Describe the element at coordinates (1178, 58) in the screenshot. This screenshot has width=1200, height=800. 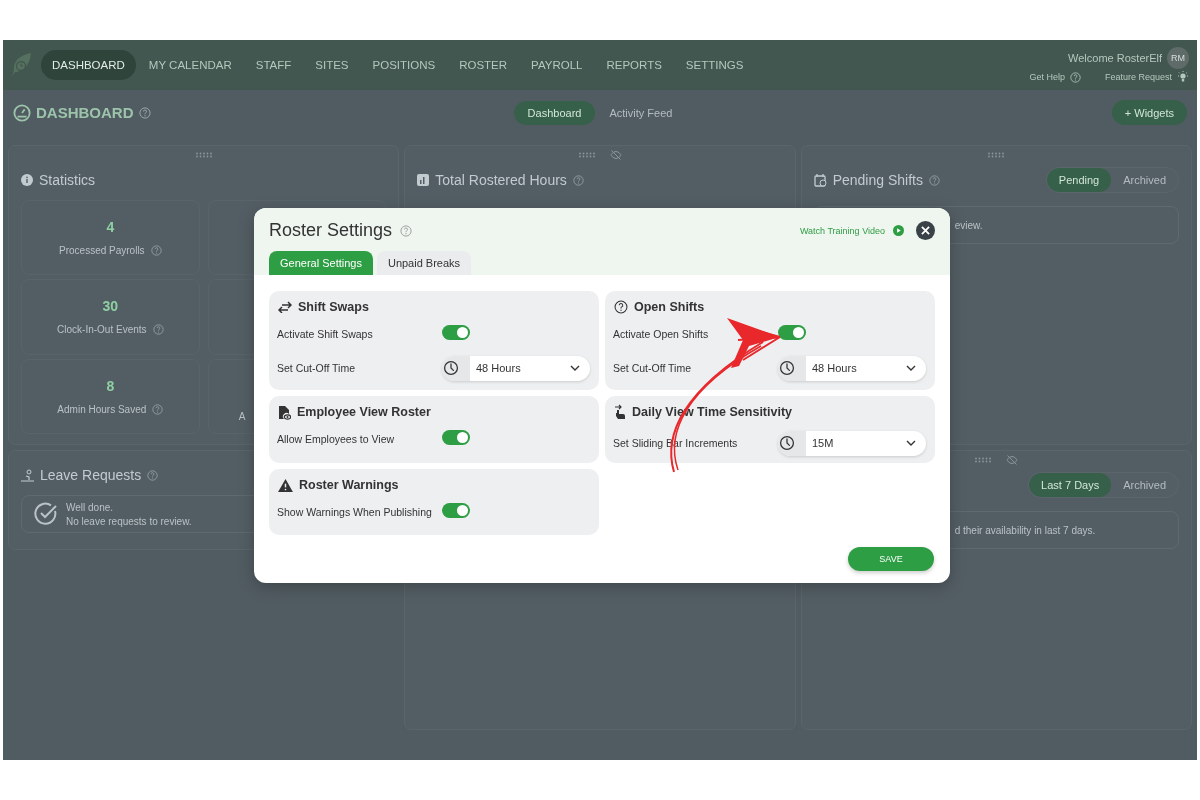
I see `user-avatar: RM` at that location.